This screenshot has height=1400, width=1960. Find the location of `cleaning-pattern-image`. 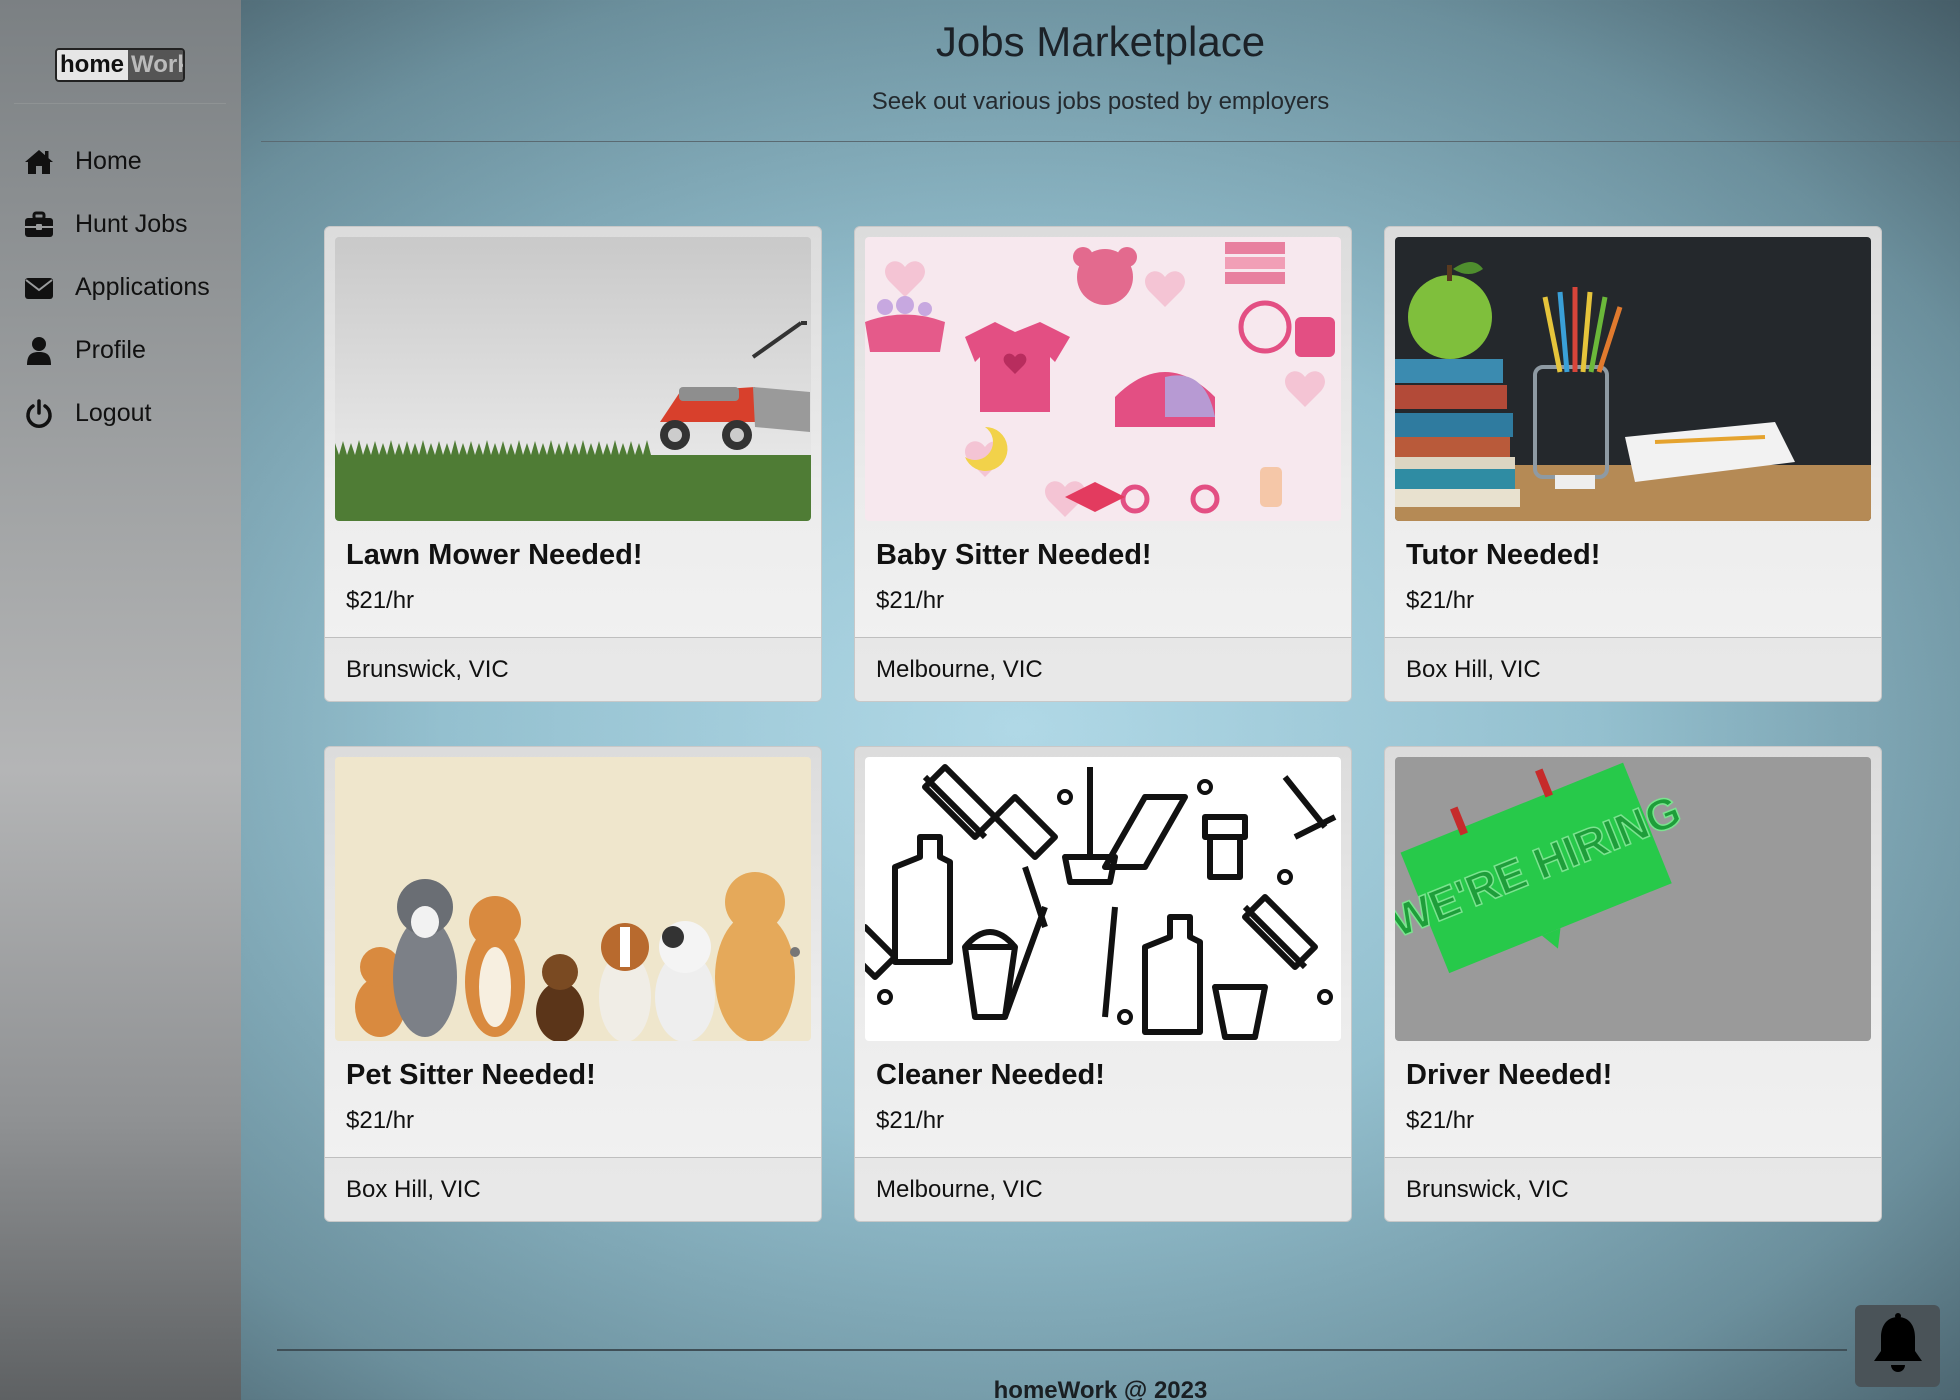

cleaning-pattern-image is located at coordinates (1103, 899).